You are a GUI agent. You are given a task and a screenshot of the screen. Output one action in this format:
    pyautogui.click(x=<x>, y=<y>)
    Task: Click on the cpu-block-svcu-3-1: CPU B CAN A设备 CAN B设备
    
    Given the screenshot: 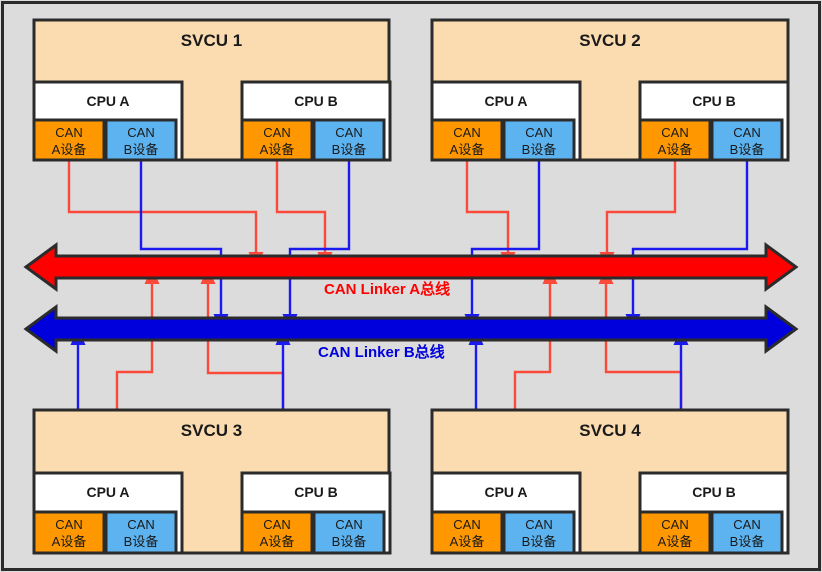 What is the action you would take?
    pyautogui.click(x=316, y=513)
    